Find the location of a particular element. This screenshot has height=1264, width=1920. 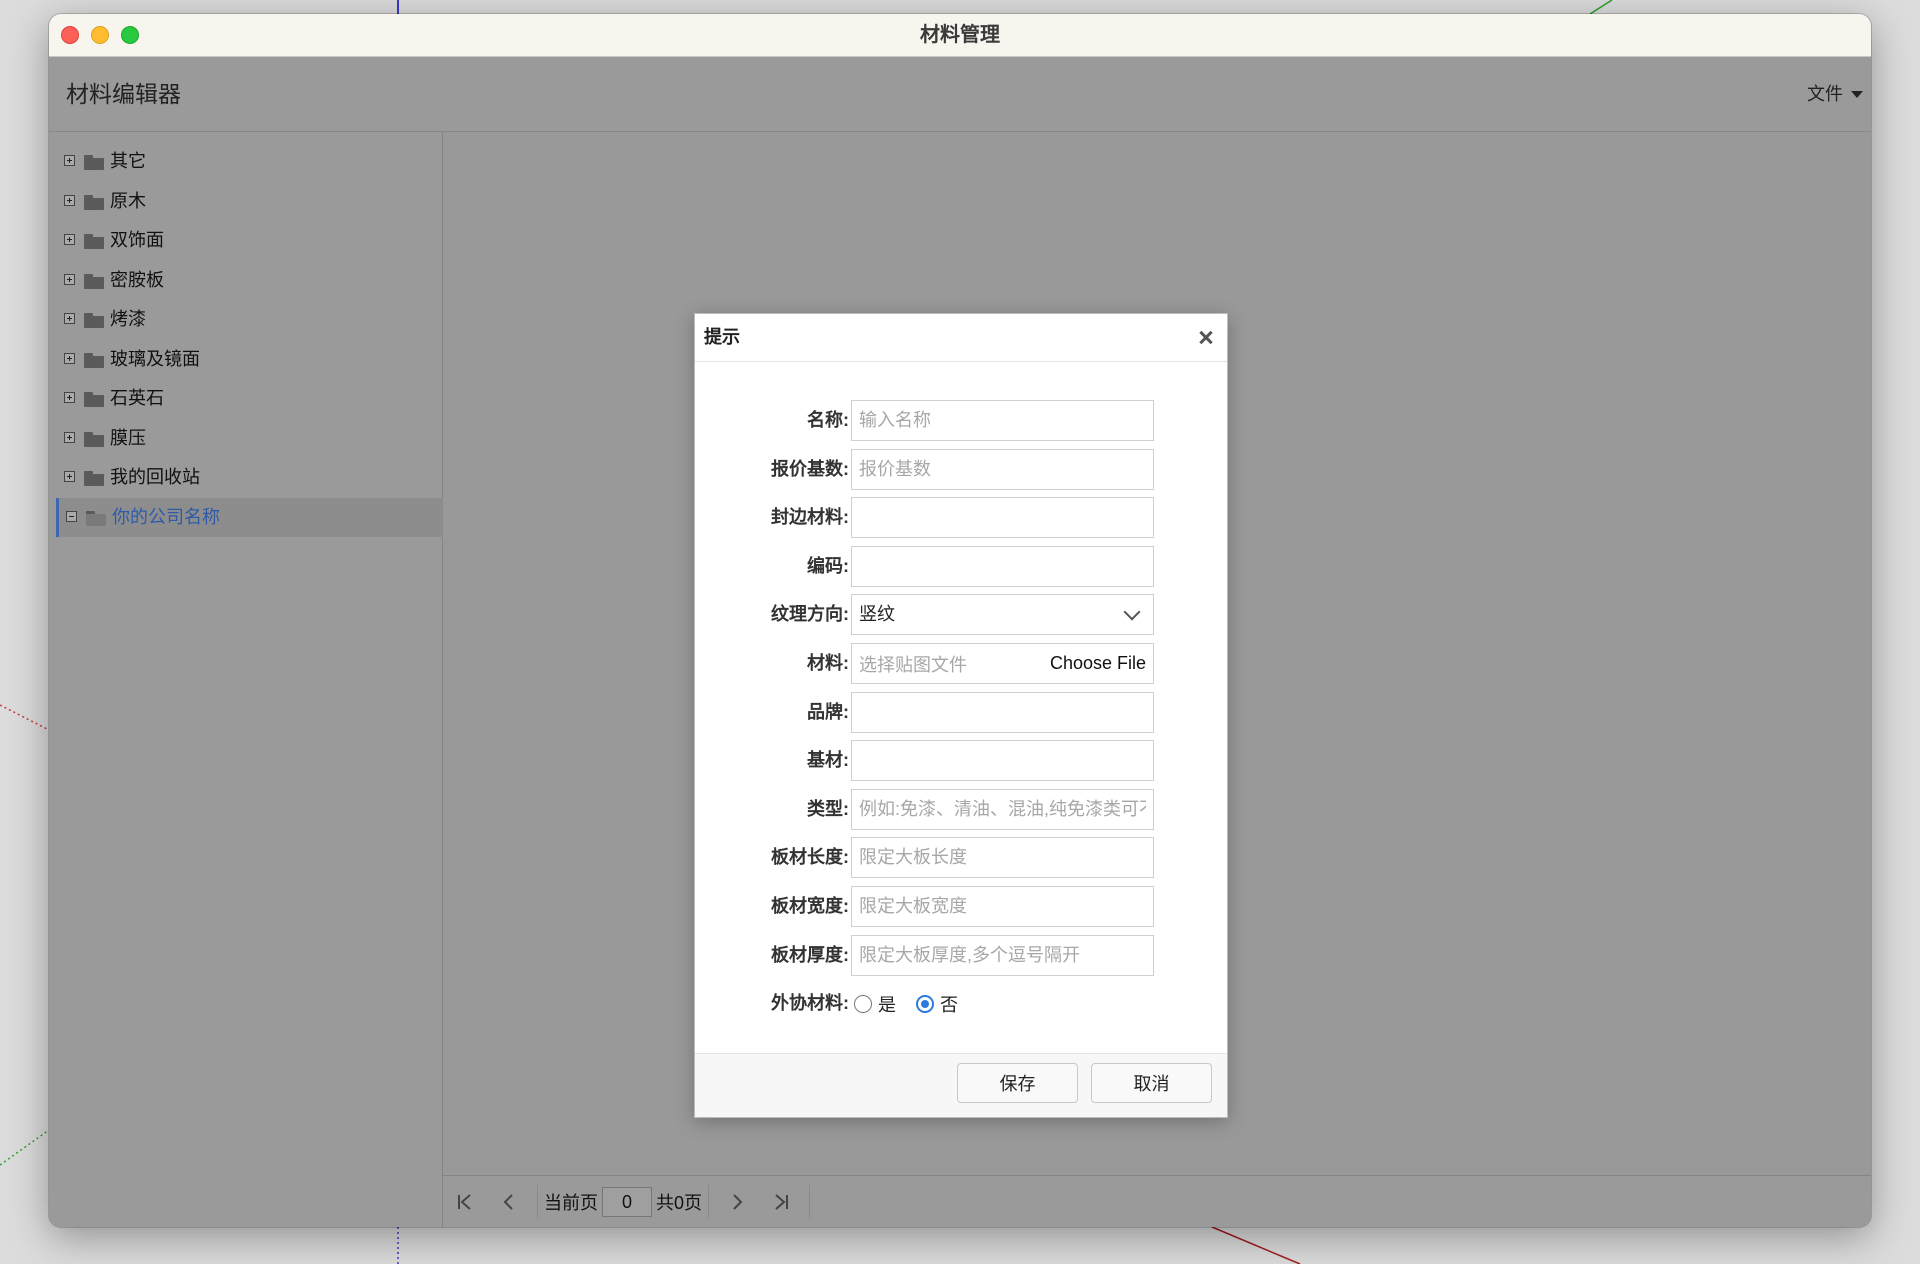

last-page-button is located at coordinates (781, 1202).